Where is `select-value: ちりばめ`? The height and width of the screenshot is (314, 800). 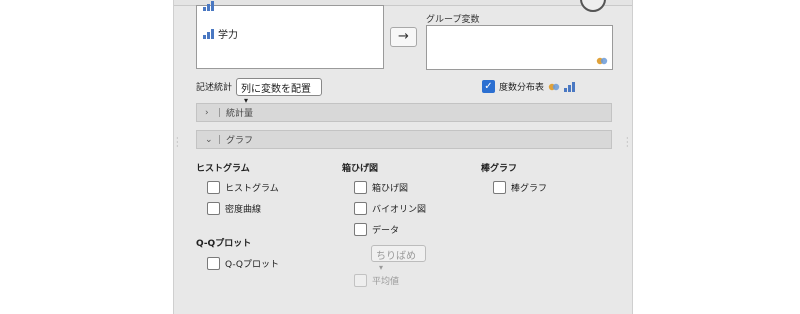
select-value: ちりばめ is located at coordinates (396, 256).